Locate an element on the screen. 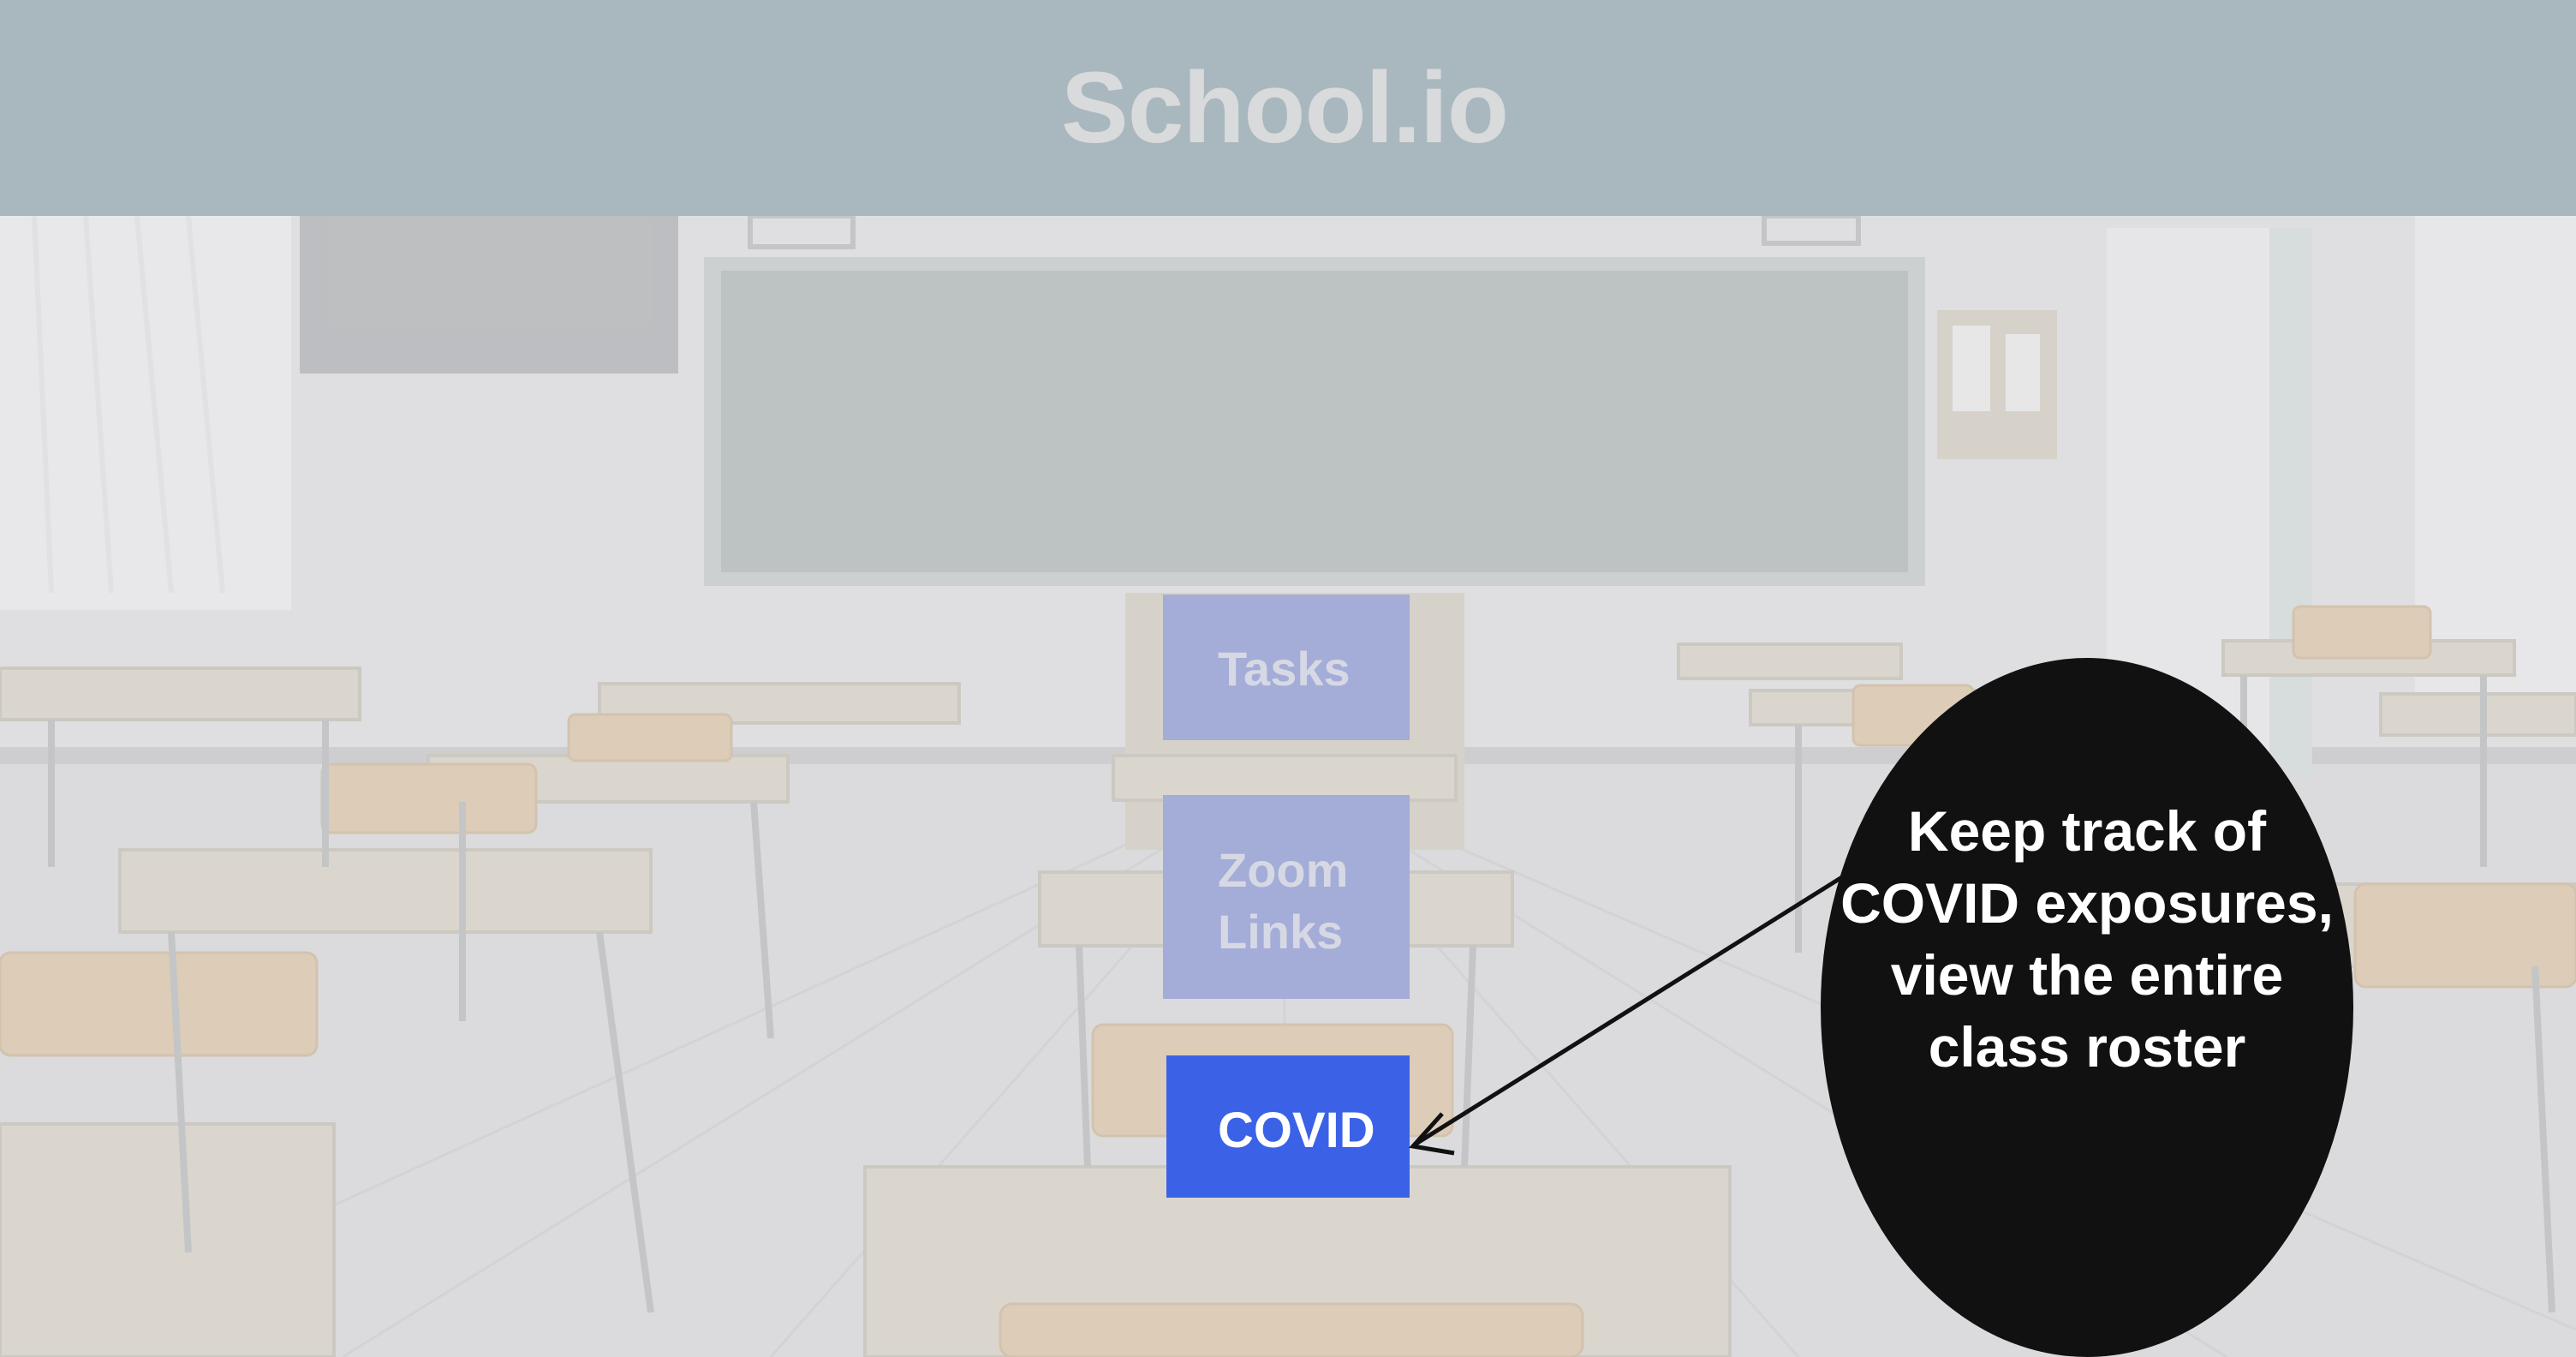  covid-button: COVID is located at coordinates (1288, 1127).